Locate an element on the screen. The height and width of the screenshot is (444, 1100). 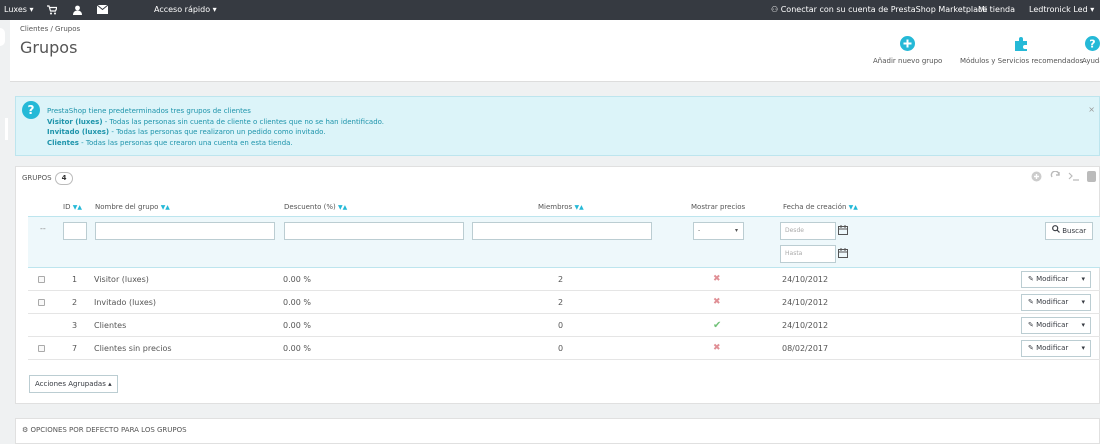
add-group-label: Añadir nuevo grupo is located at coordinates (908, 61).